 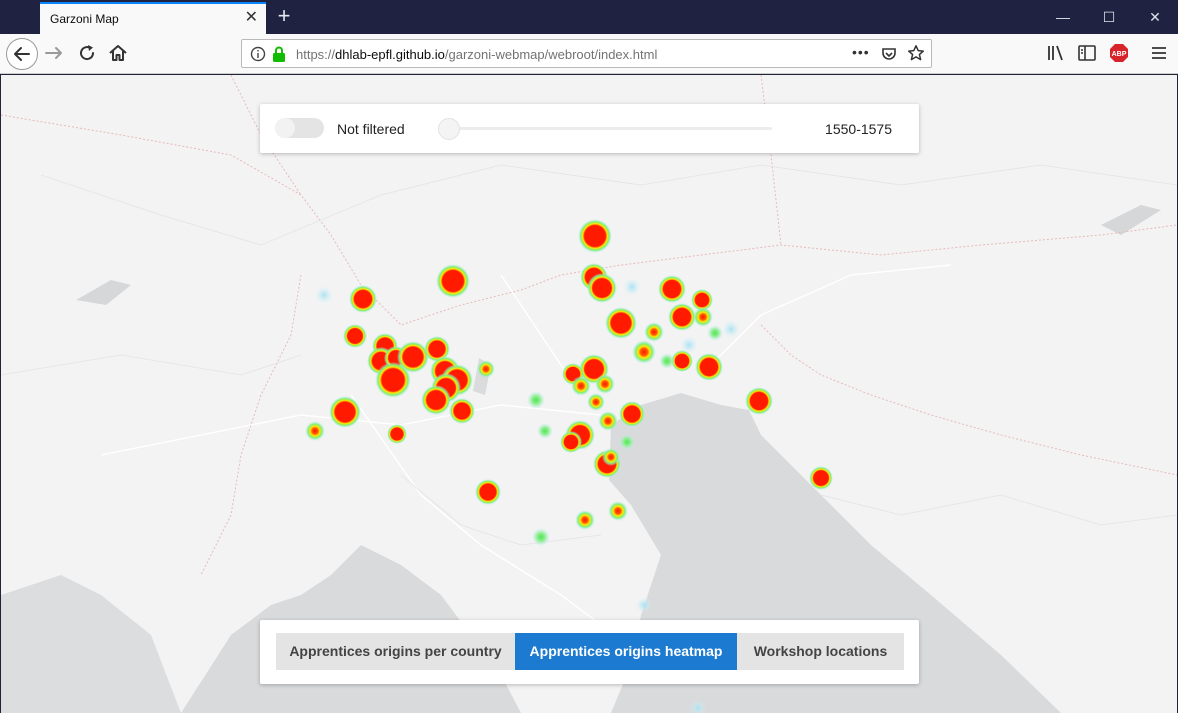 I want to click on arrow-left-icon, so click(x=22, y=54).